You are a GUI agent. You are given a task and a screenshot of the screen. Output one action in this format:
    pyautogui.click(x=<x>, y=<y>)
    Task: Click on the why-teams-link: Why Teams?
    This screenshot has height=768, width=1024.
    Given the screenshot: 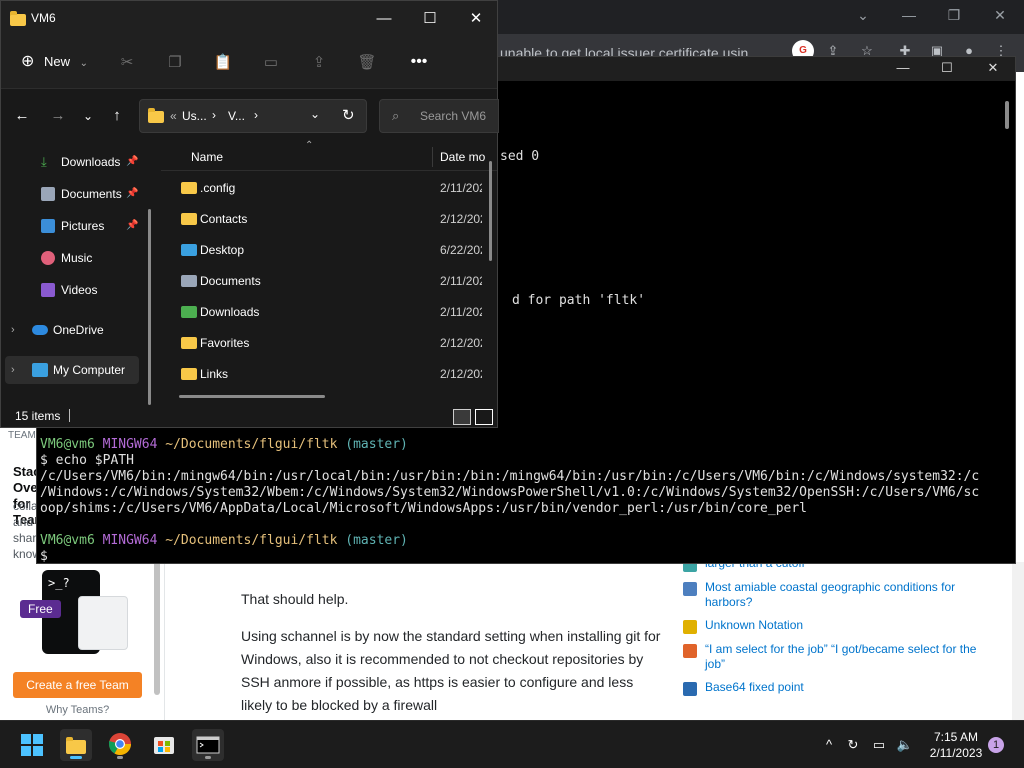 What is the action you would take?
    pyautogui.click(x=77, y=710)
    